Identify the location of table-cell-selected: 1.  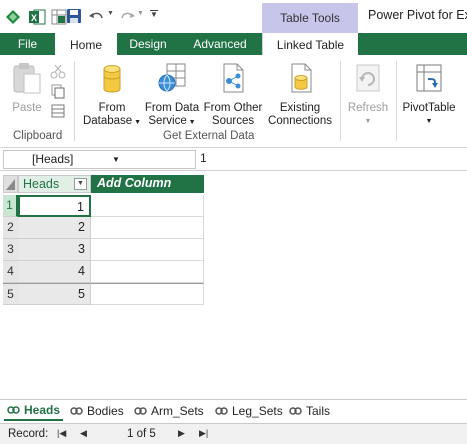
(54, 206).